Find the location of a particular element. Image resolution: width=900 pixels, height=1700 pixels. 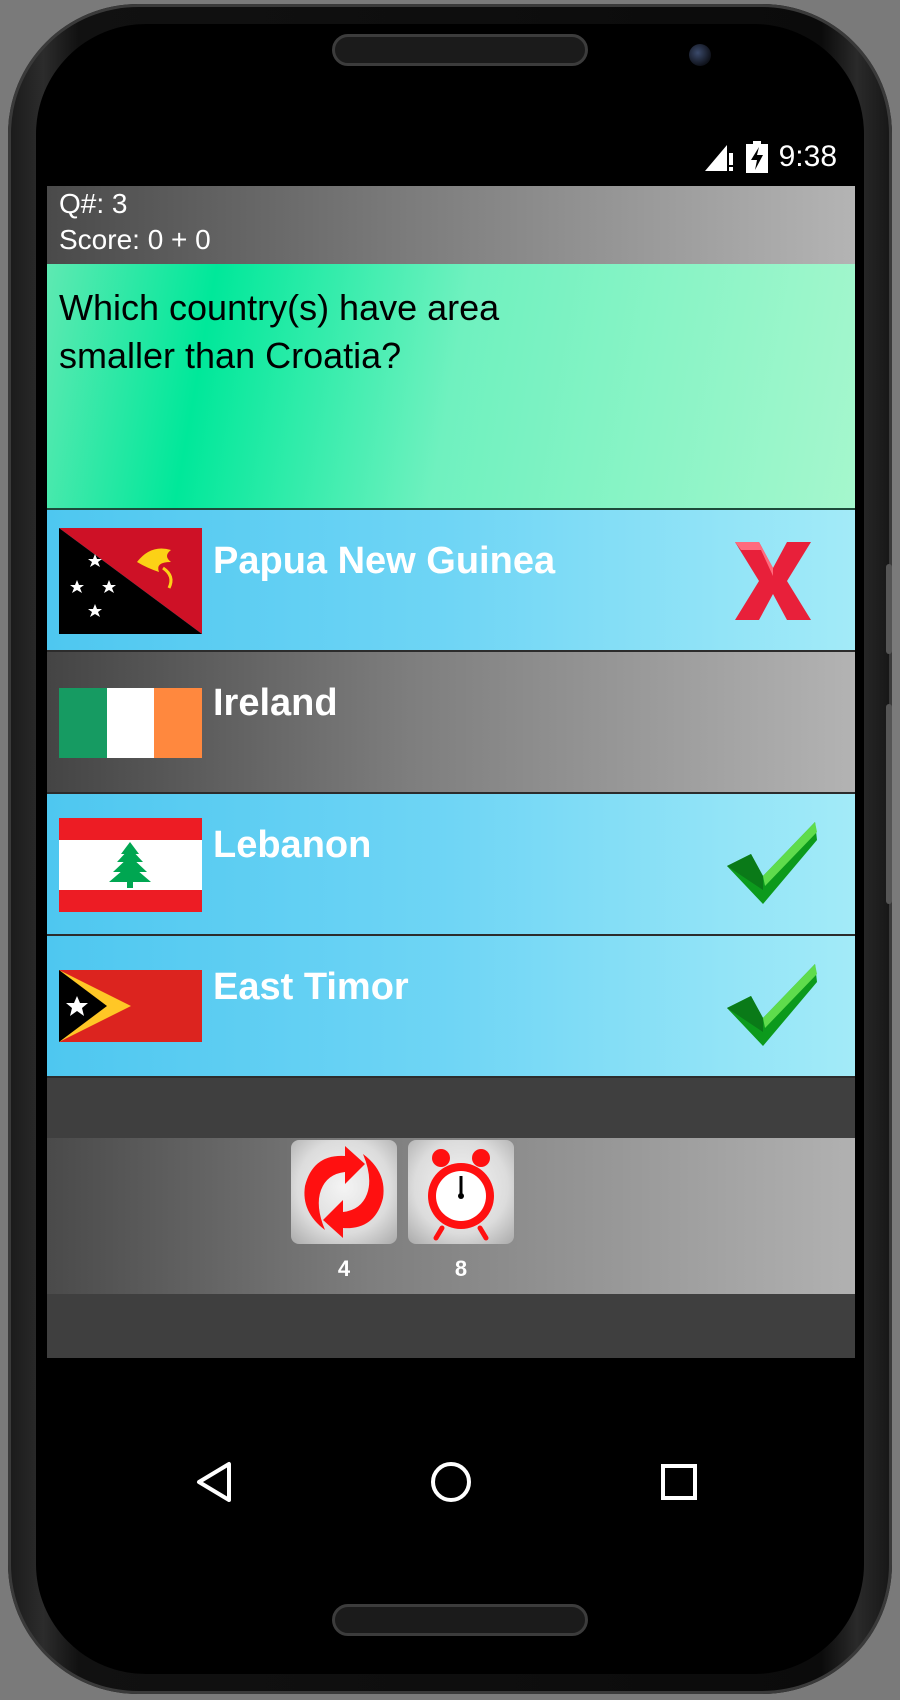

ireland-flag is located at coordinates (130, 723).